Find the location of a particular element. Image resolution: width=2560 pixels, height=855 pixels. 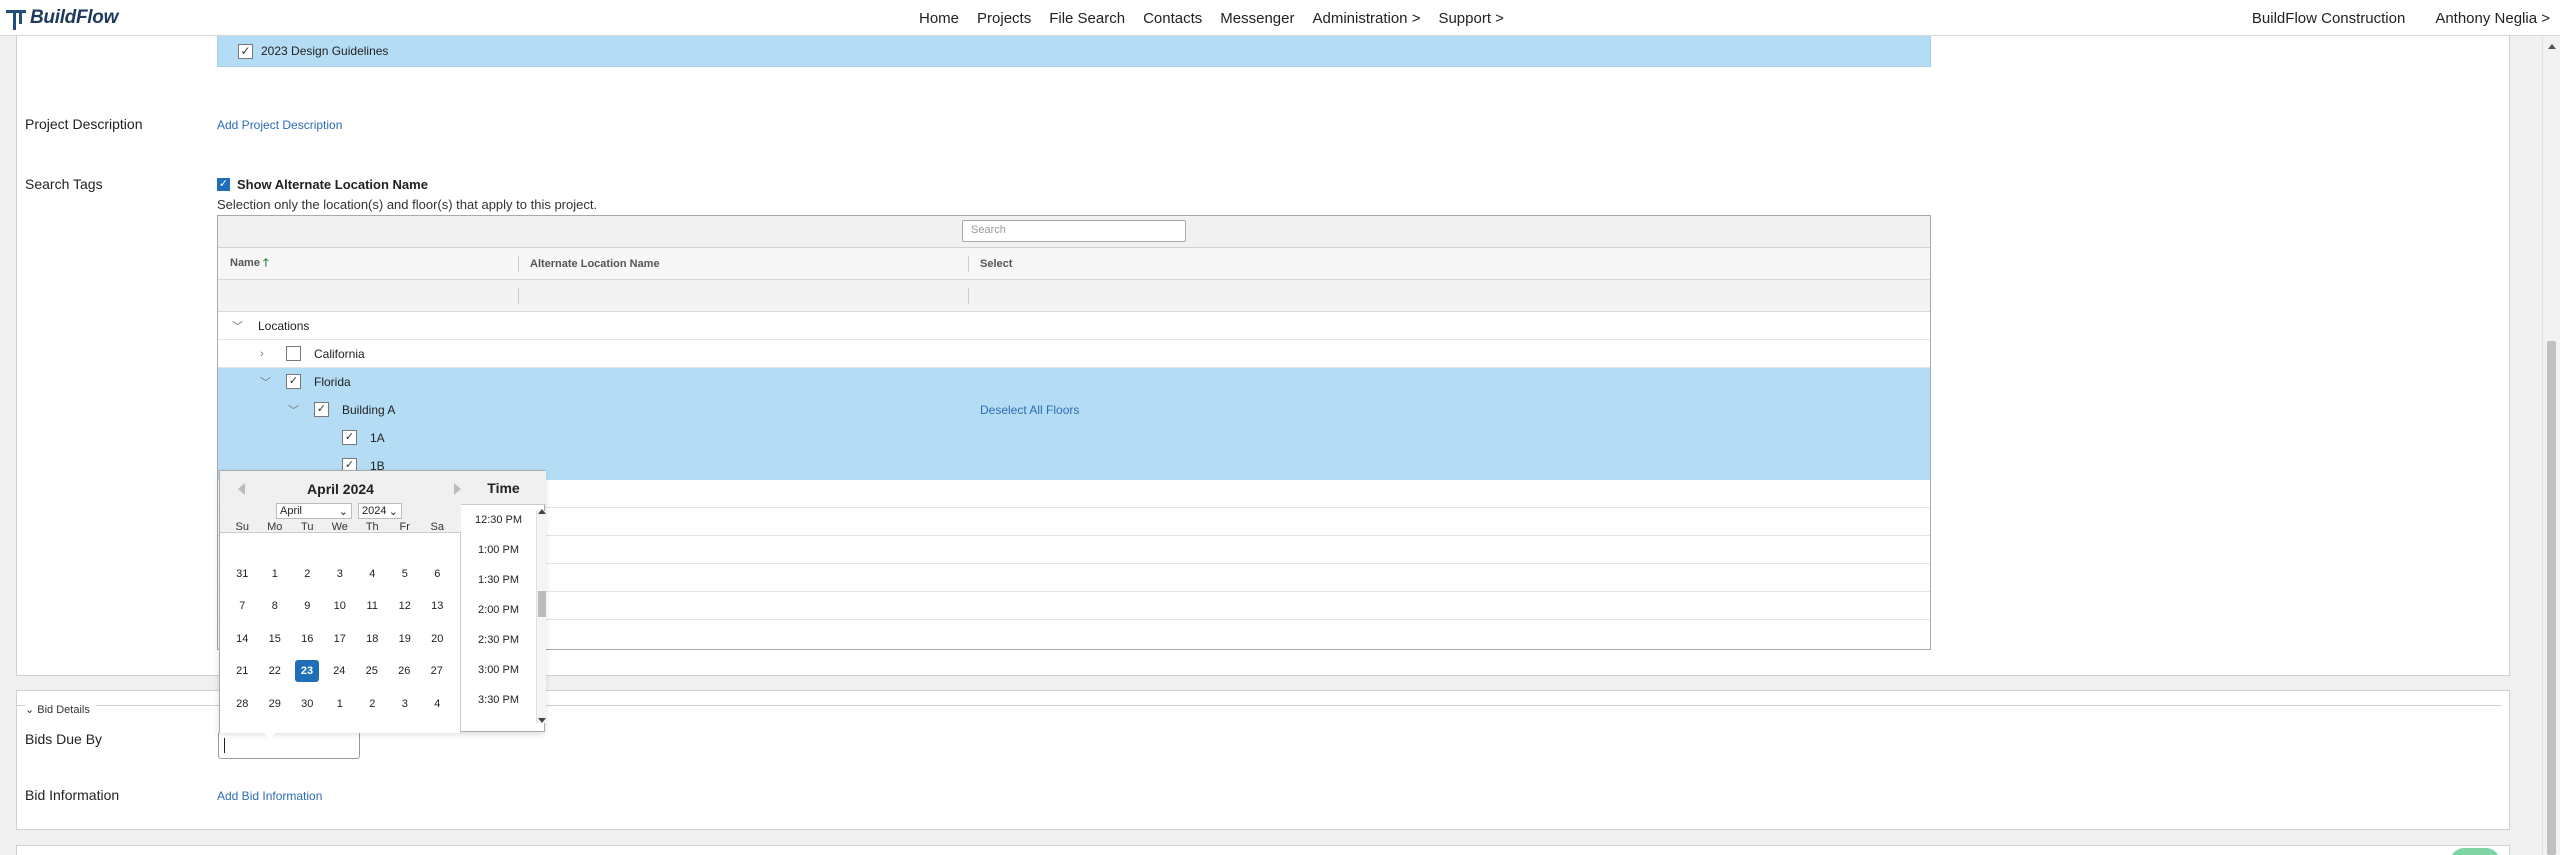

nav-home: Home is located at coordinates (939, 18).